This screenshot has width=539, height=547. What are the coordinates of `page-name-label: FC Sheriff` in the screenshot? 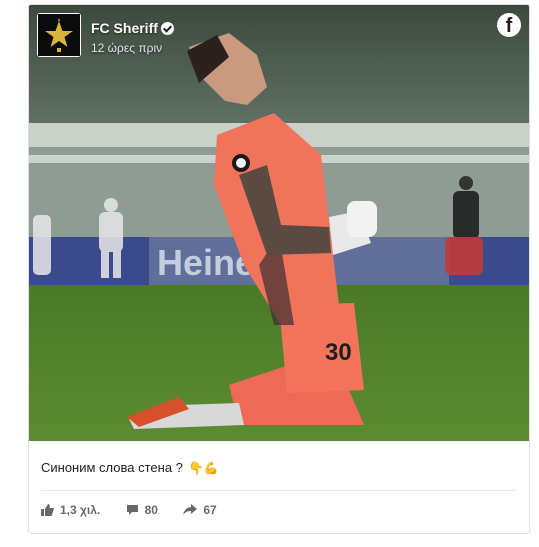 It's located at (124, 28).